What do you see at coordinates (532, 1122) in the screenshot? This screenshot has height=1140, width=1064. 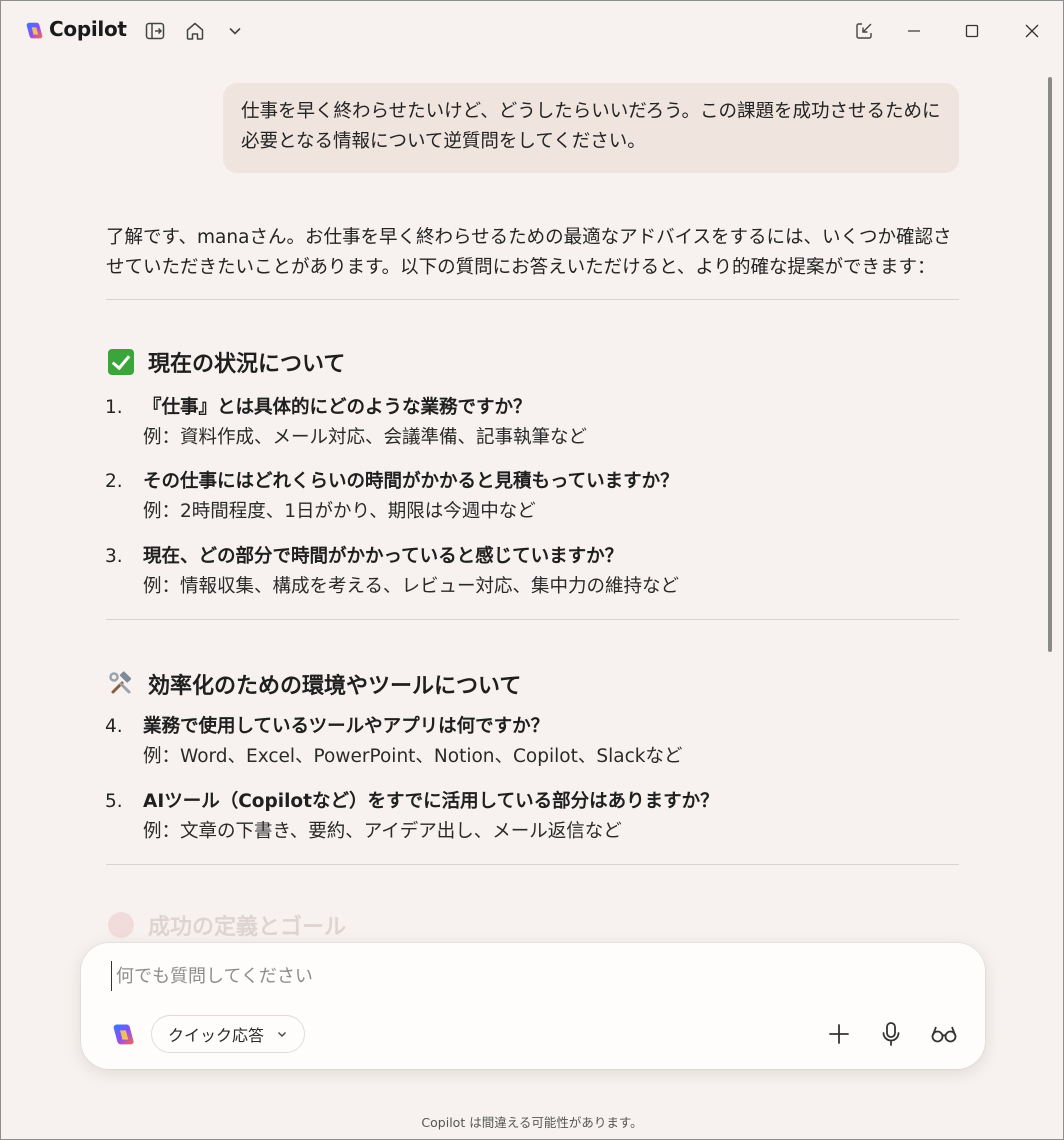 I see `disclaimer-text: Copilot は間違える可能性があります。` at bounding box center [532, 1122].